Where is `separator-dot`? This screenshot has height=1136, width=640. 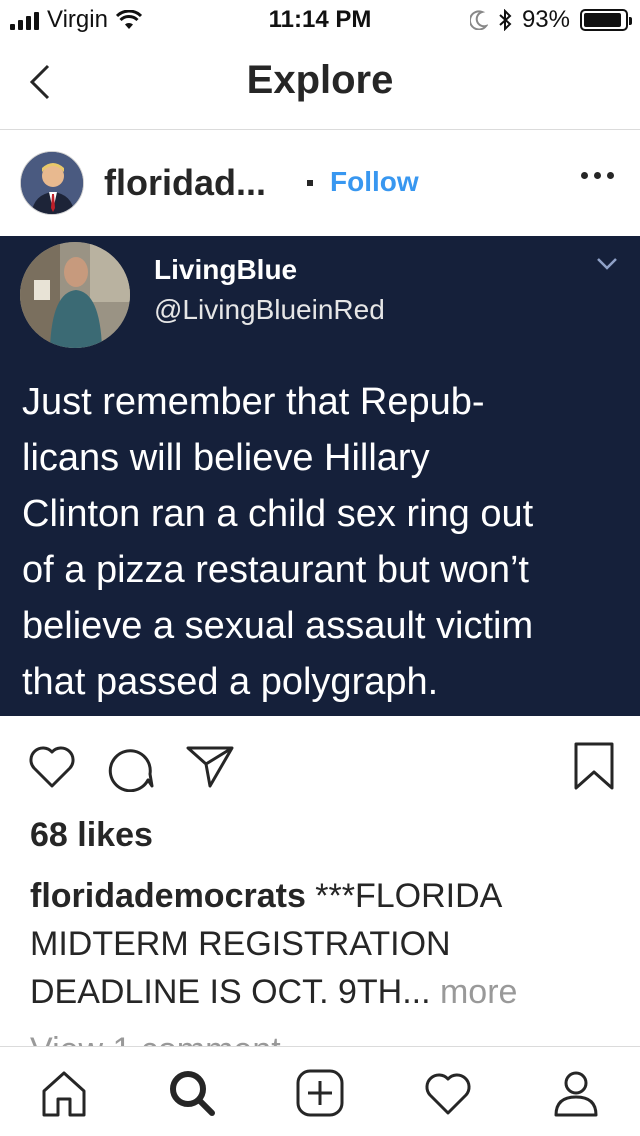
separator-dot is located at coordinates (310, 183).